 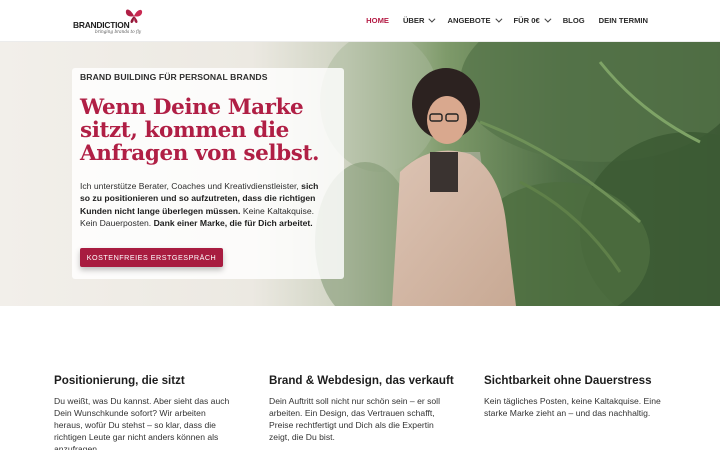 I want to click on feature-title: Positionierung, die sitzt, so click(x=119, y=380).